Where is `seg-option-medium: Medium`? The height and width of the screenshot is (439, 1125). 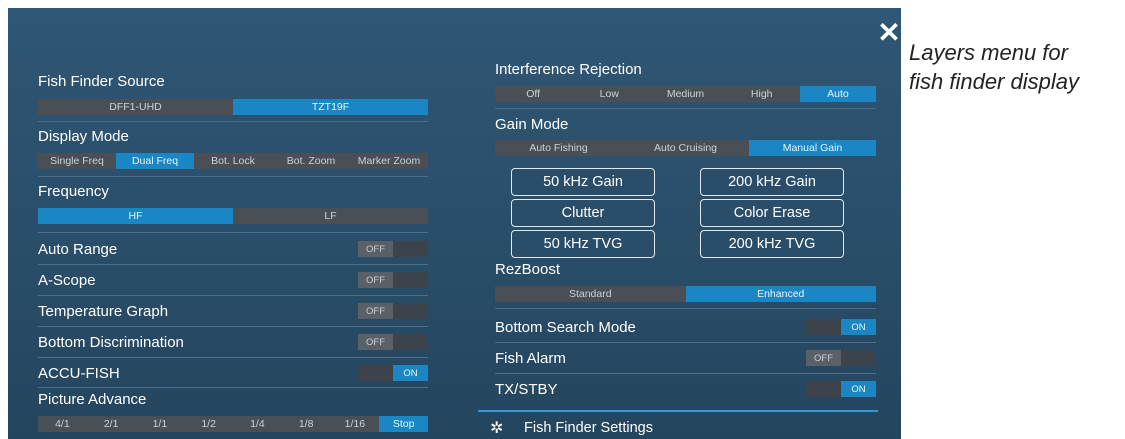 seg-option-medium: Medium is located at coordinates (685, 94).